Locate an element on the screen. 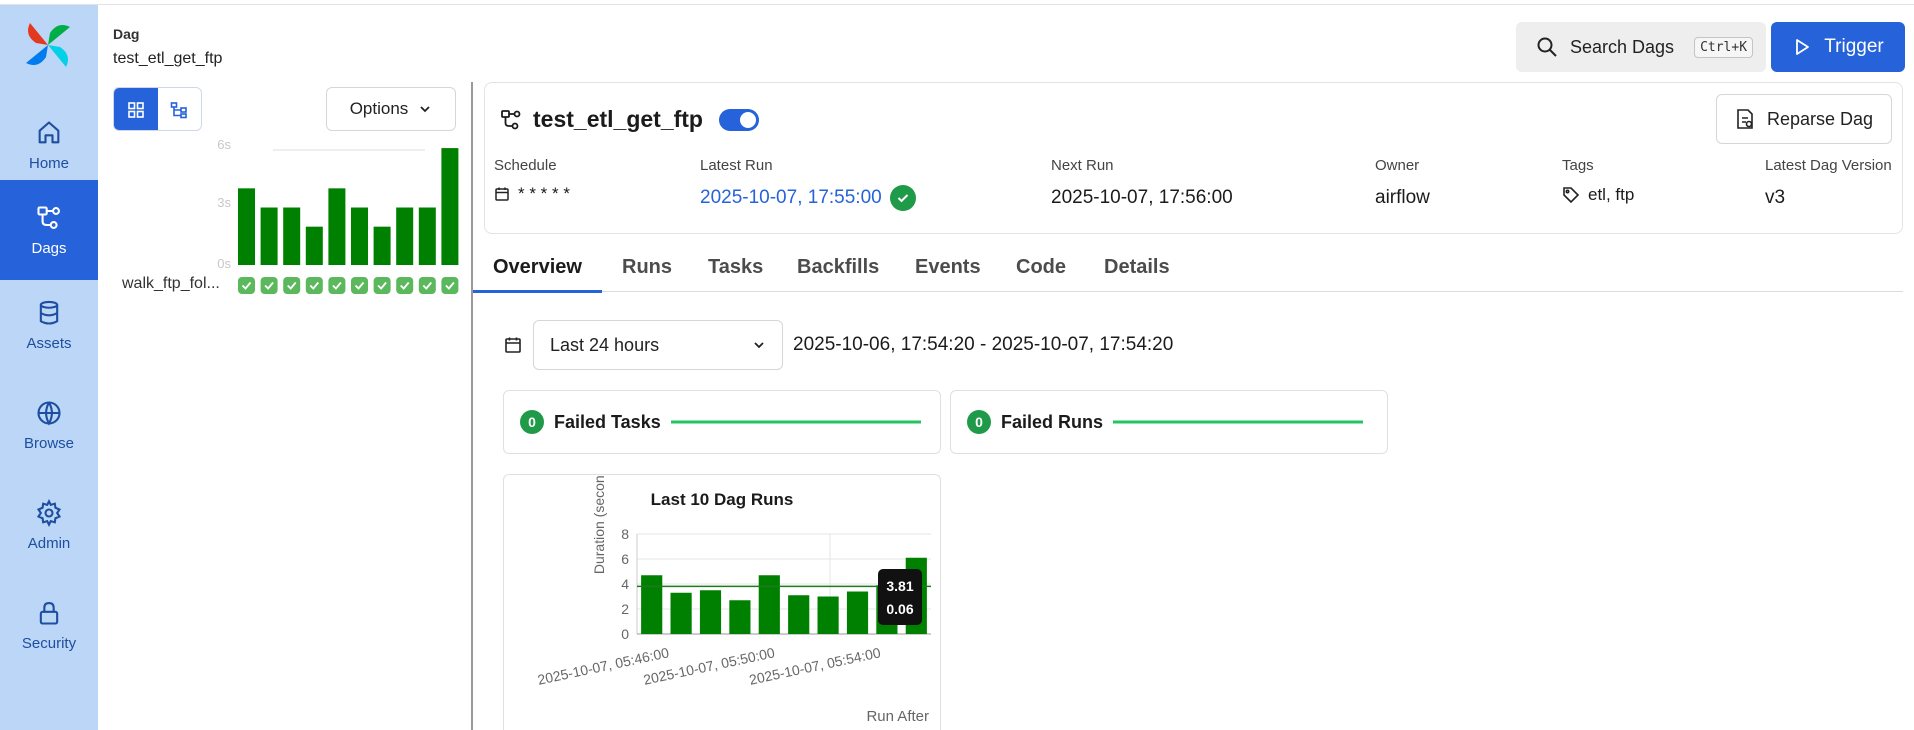 The image size is (1914, 730). sidebar-item-security: Security is located at coordinates (49, 625).